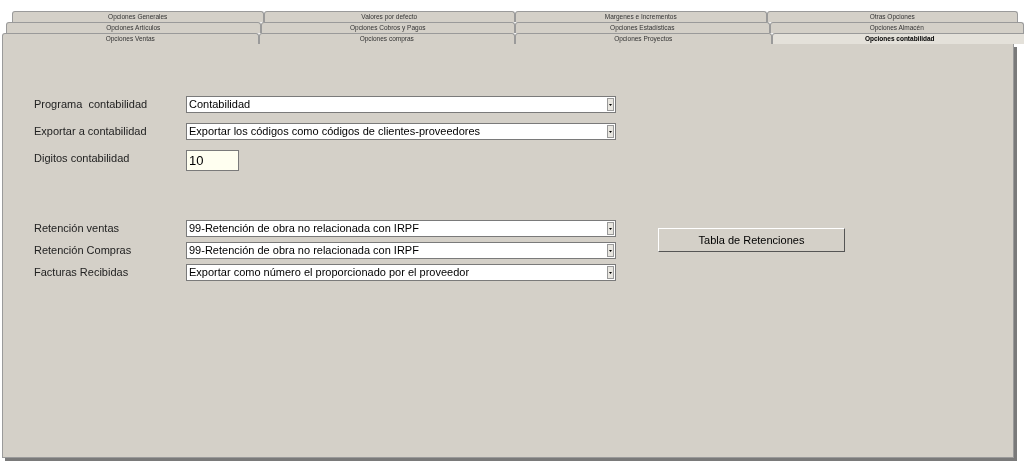  I want to click on input-field: 10, so click(212, 160).